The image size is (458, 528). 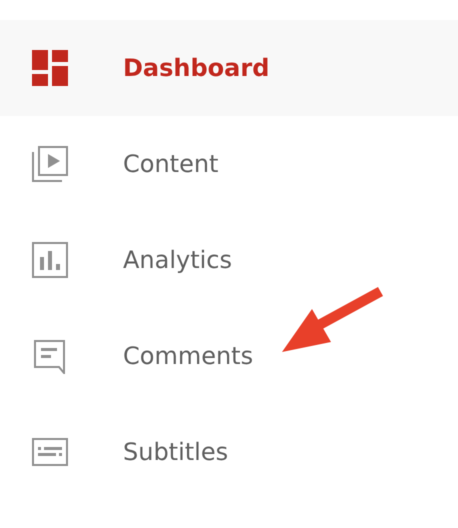 What do you see at coordinates (50, 260) in the screenshot?
I see `bar-chart-icon` at bounding box center [50, 260].